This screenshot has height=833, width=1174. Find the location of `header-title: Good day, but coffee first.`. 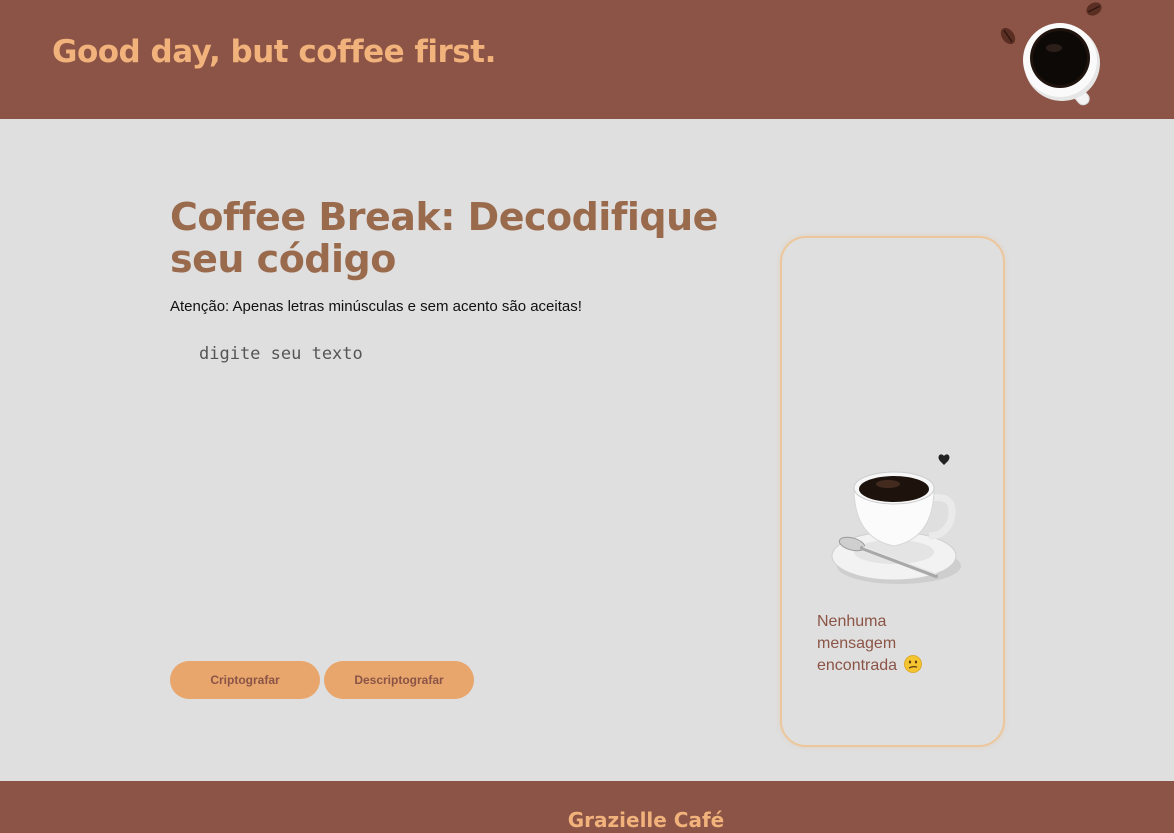

header-title: Good day, but coffee first. is located at coordinates (274, 52).